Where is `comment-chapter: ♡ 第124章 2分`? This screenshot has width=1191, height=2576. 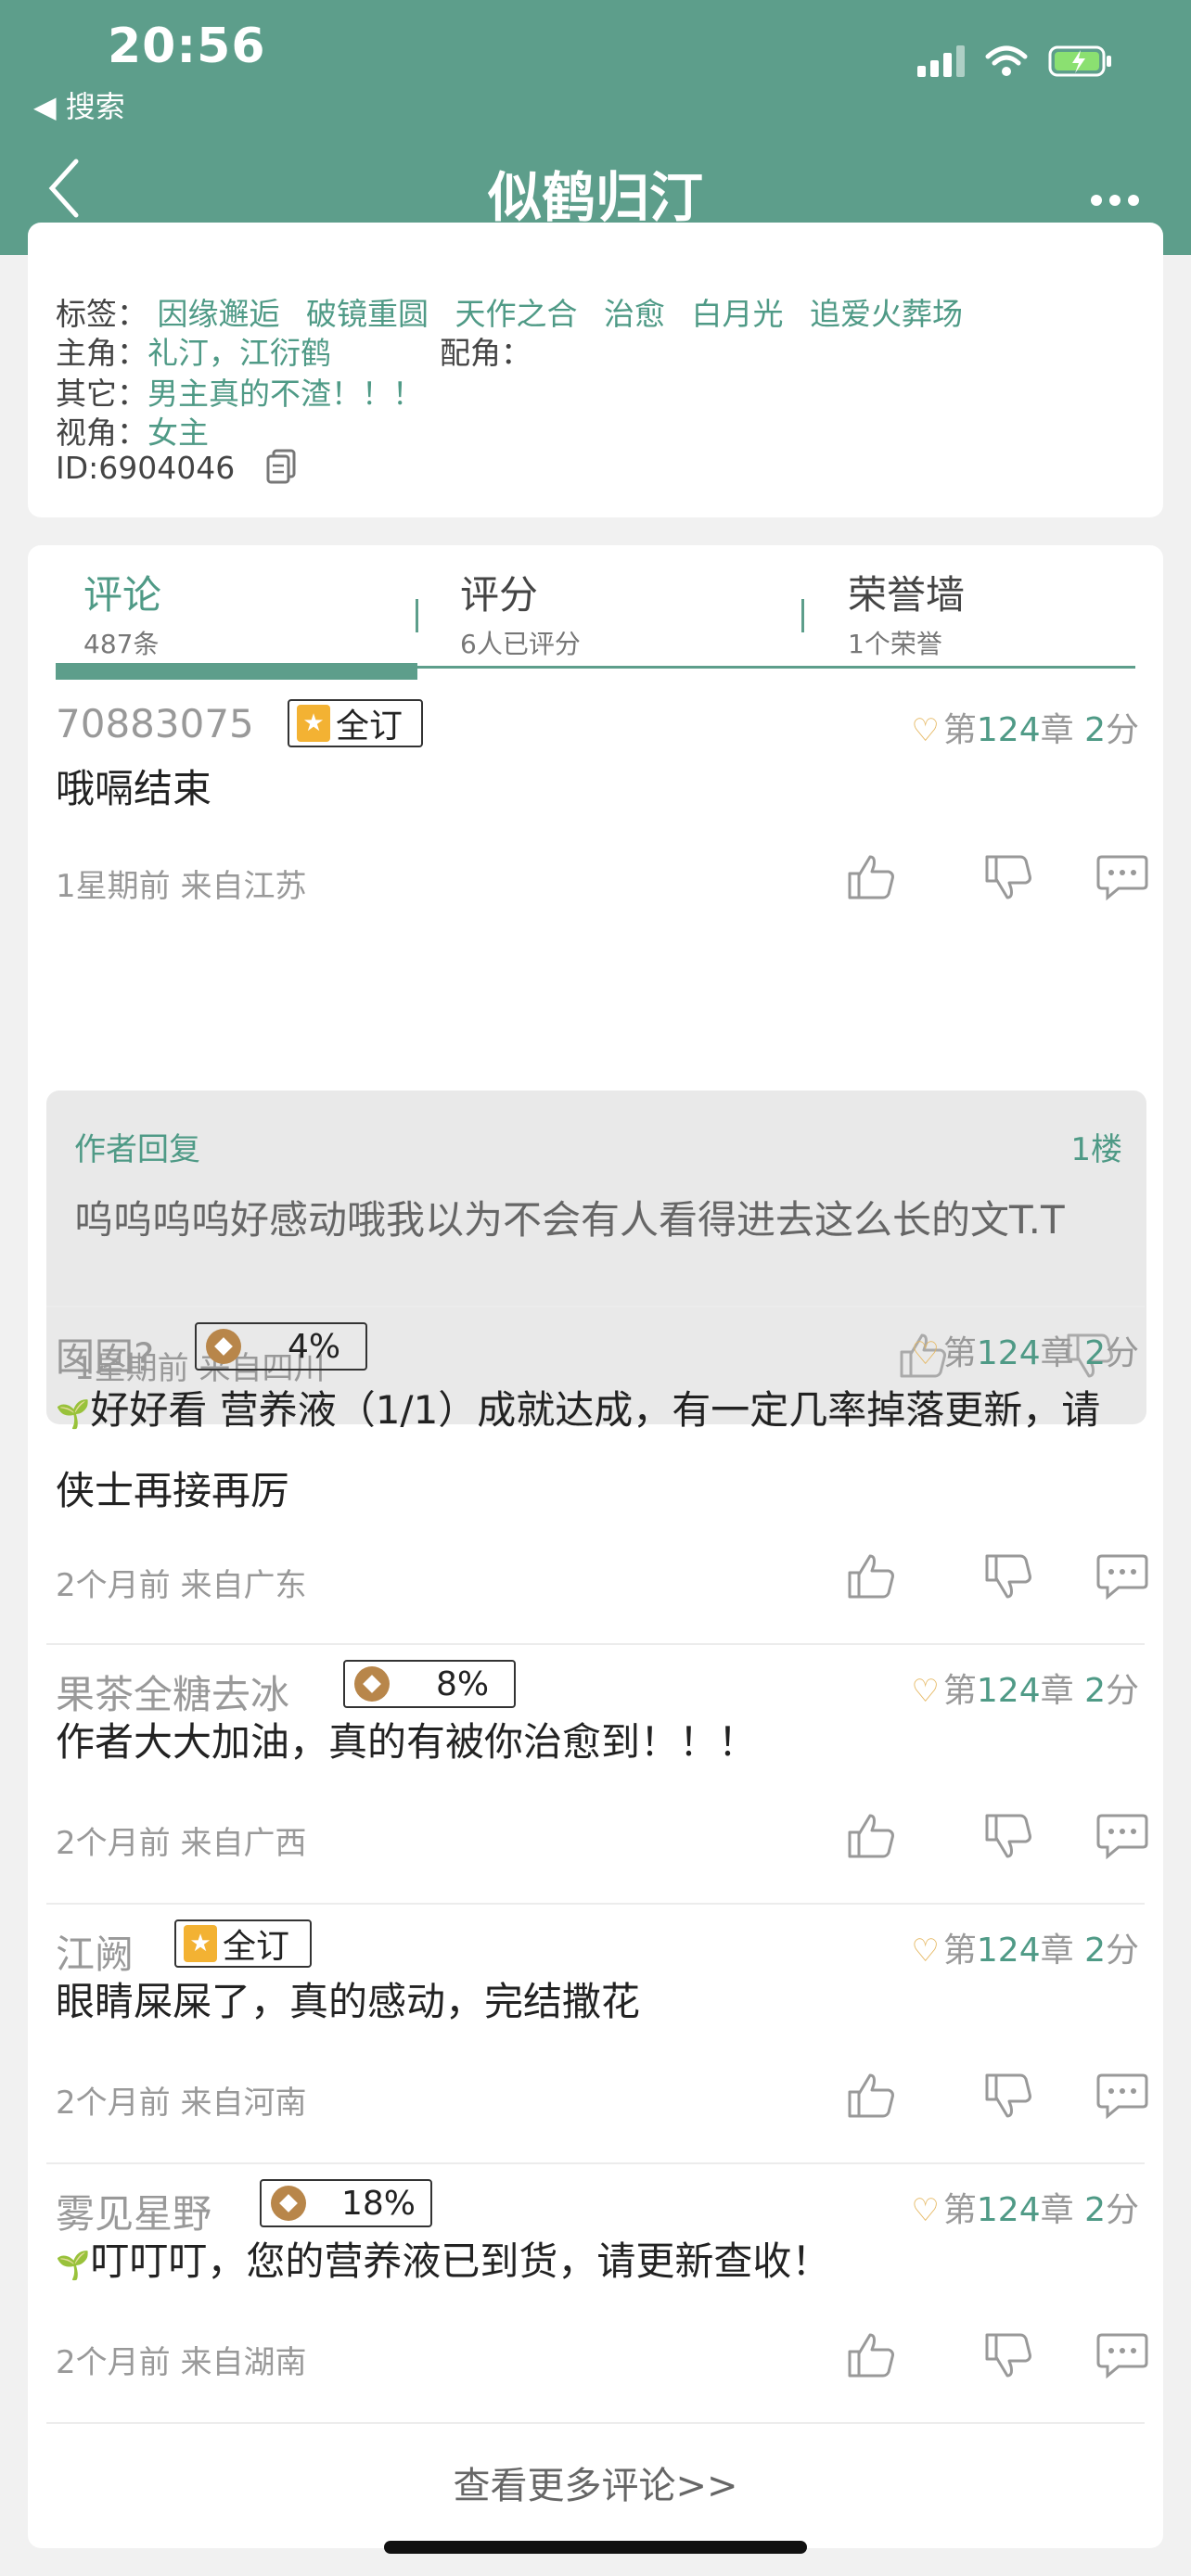
comment-chapter: ♡ 第124章 2分 is located at coordinates (1025, 1353).